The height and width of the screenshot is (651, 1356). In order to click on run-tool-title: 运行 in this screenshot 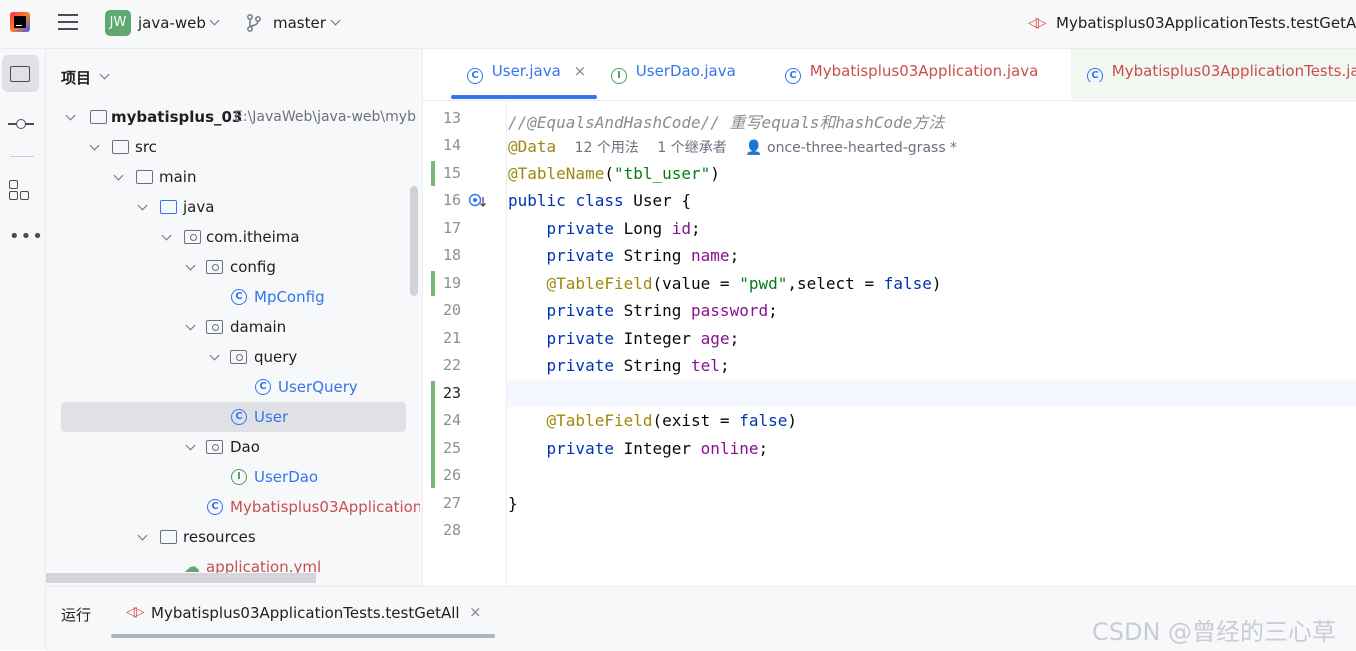, I will do `click(76, 614)`.